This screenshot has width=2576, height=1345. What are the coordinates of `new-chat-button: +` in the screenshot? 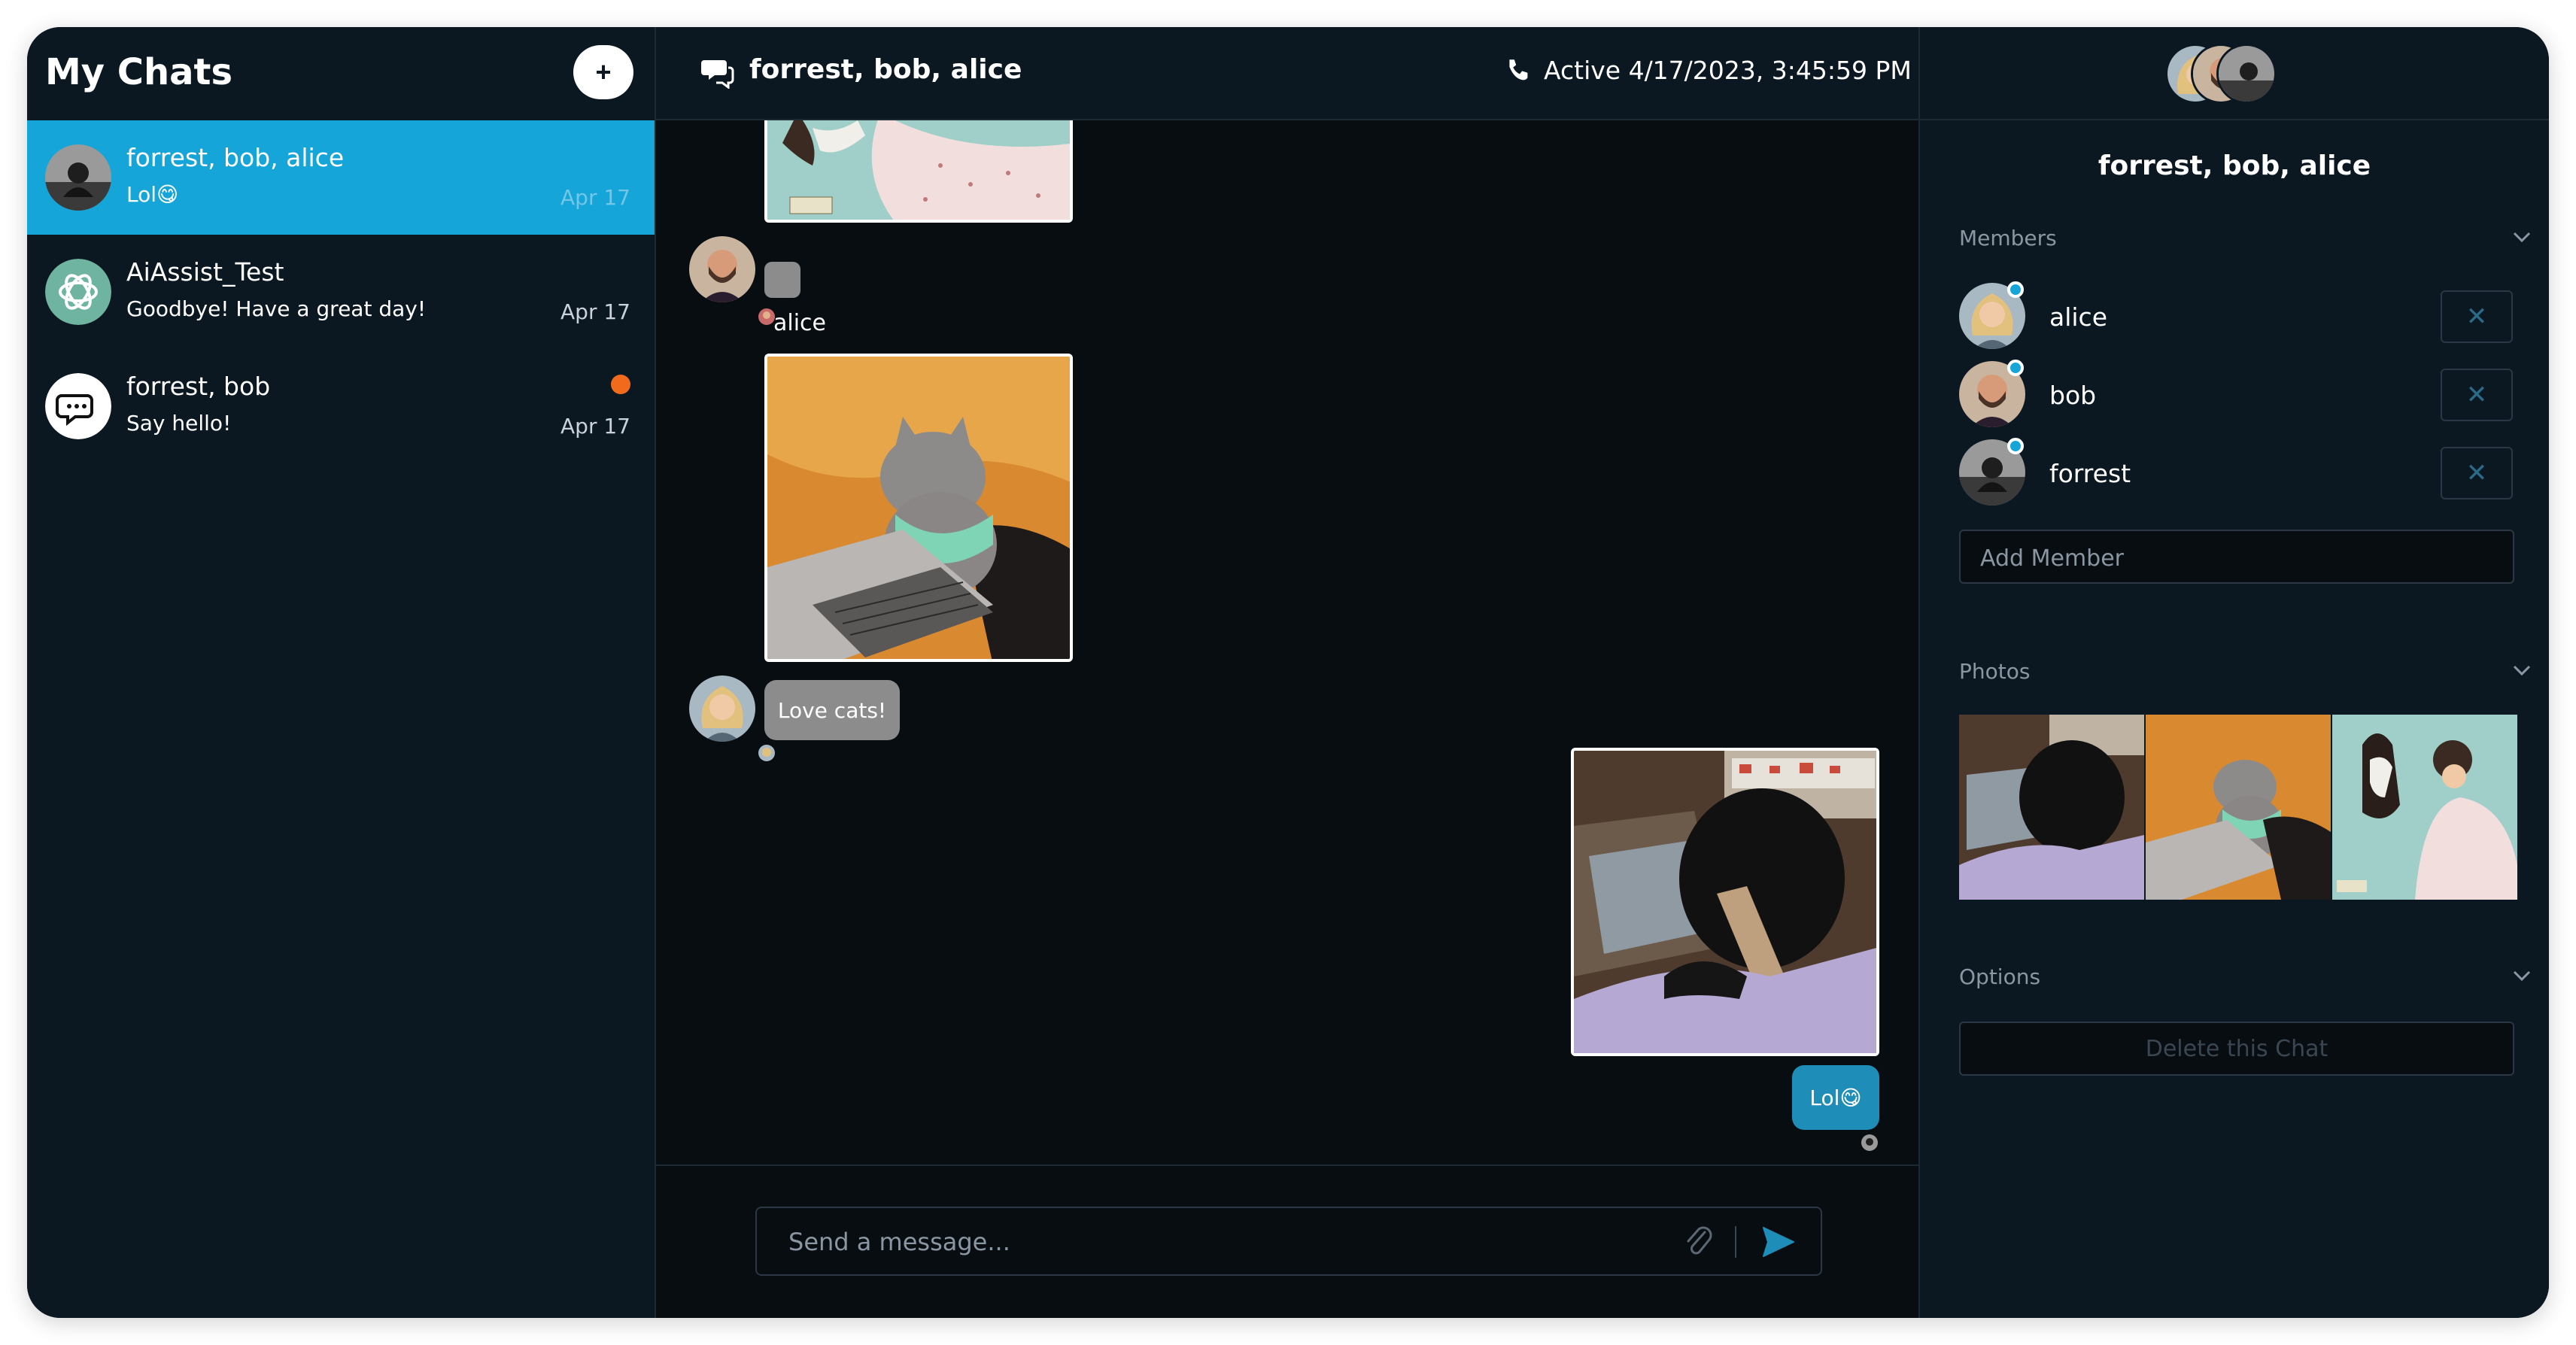 It's located at (603, 72).